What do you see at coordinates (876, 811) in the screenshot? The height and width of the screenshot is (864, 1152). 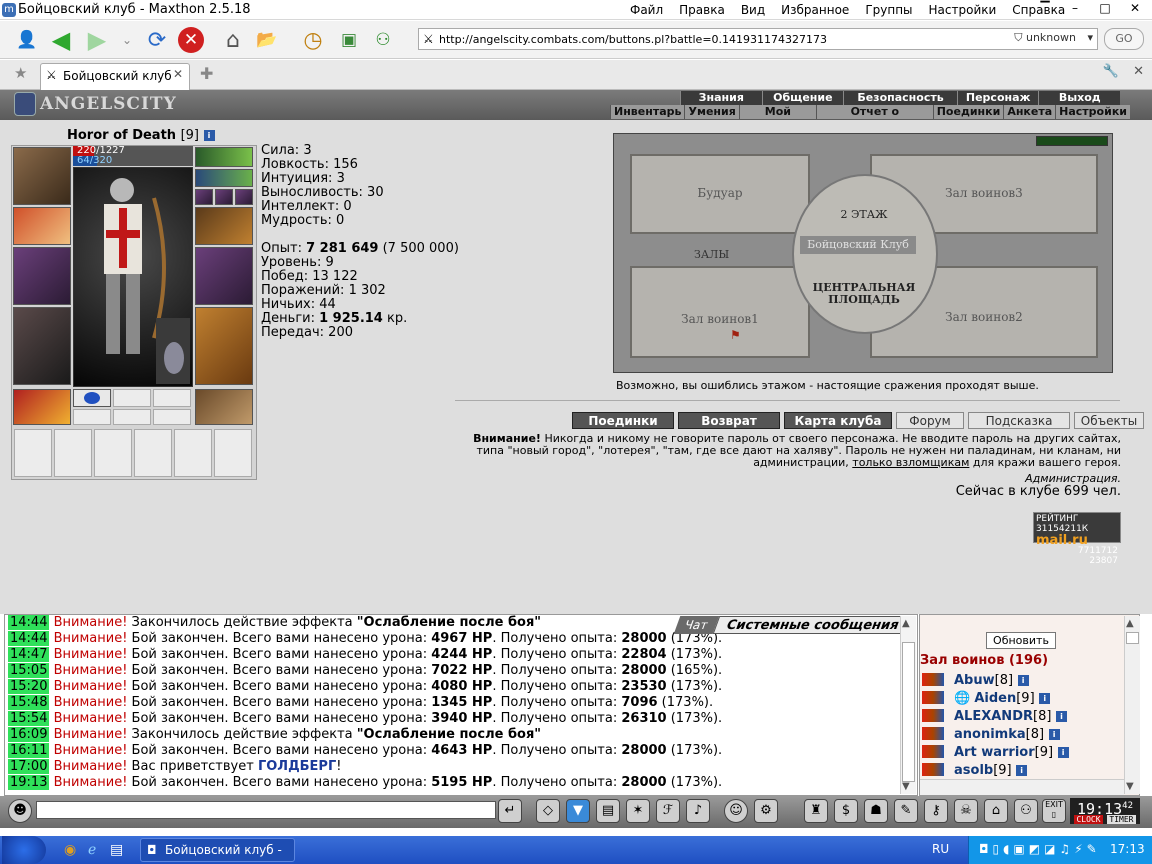 I see `mask-icon: ☗` at bounding box center [876, 811].